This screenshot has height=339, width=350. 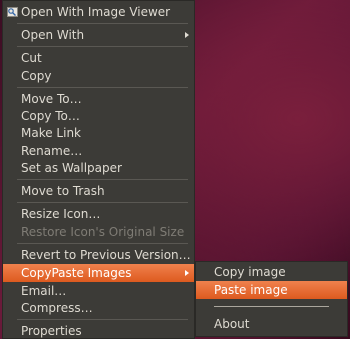 I want to click on submenu-item-about: About, so click(x=271, y=324).